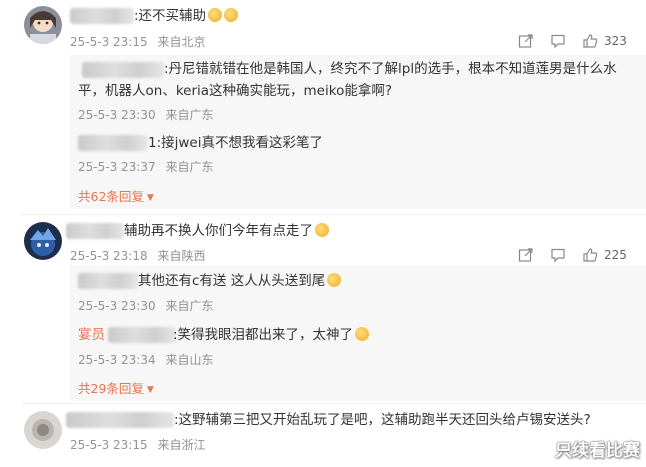 The image size is (646, 467). Describe the element at coordinates (390, 69) in the screenshot. I see `reply-text: :丹尼错就错在他是韩国人，终究不了解lpl的选手，根本不知道莲男是什么水` at that location.